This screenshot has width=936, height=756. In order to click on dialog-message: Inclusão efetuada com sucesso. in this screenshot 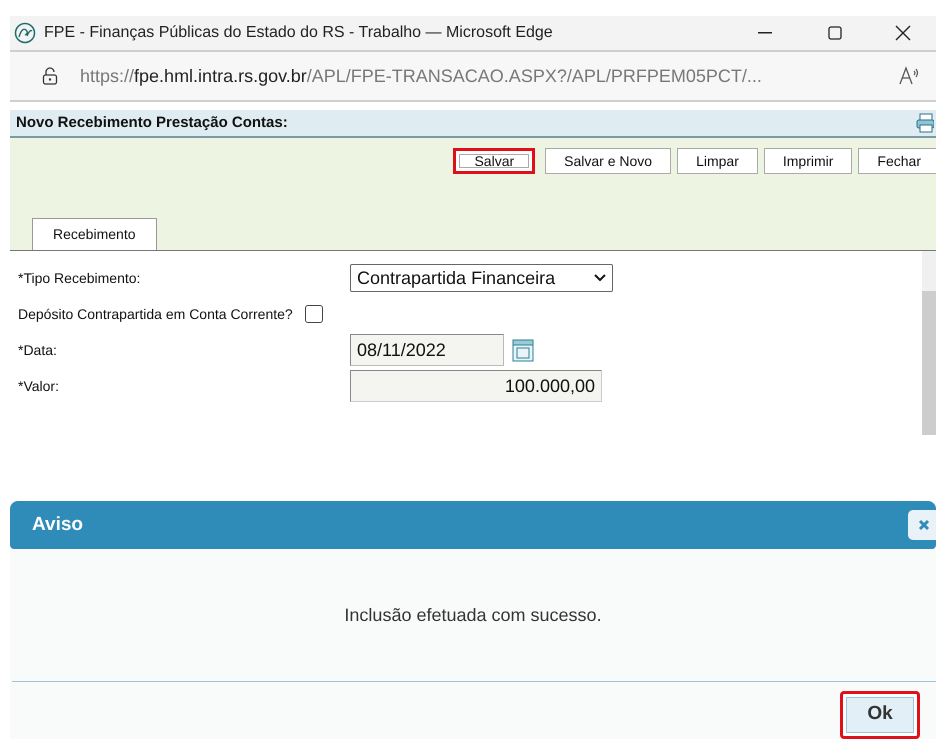, I will do `click(473, 615)`.